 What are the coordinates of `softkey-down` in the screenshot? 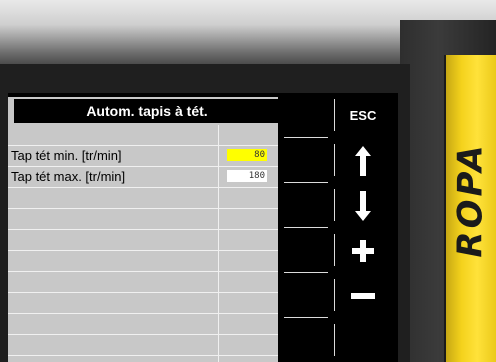 It's located at (338, 205).